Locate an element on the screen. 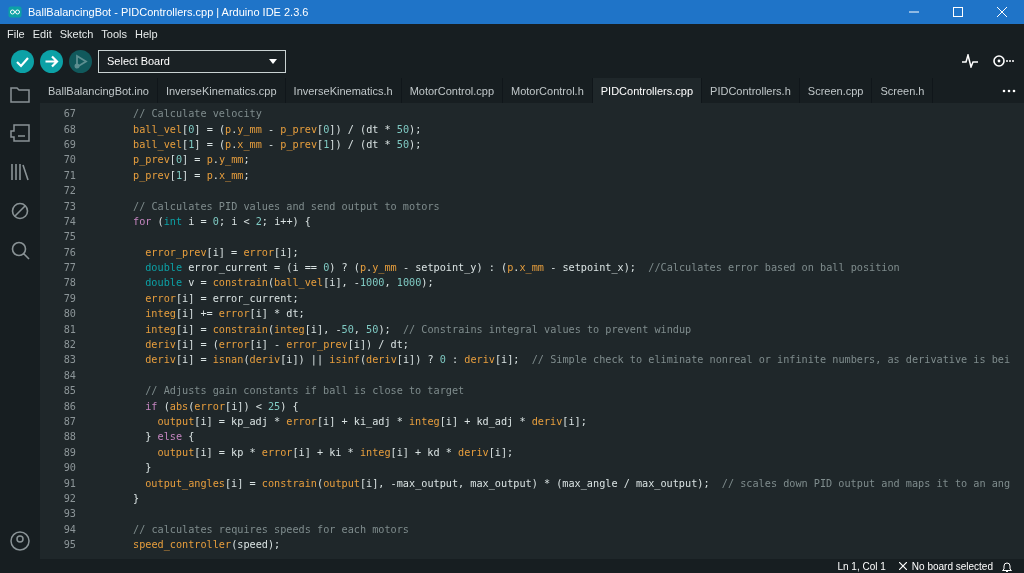 This screenshot has width=1024, height=573. code-line: } else { is located at coordinates (170, 437).